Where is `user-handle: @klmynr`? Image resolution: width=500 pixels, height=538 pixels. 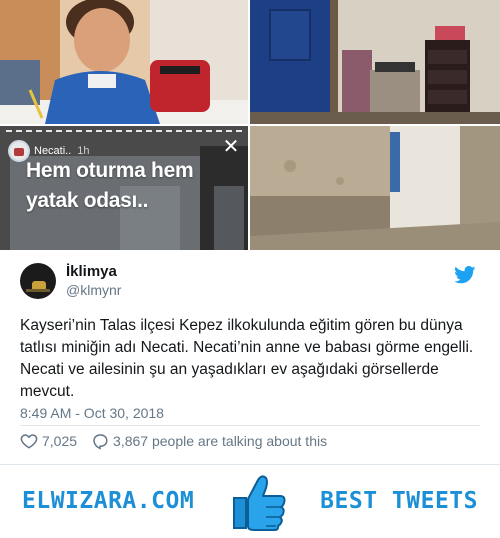 user-handle: @klmynr is located at coordinates (93, 290).